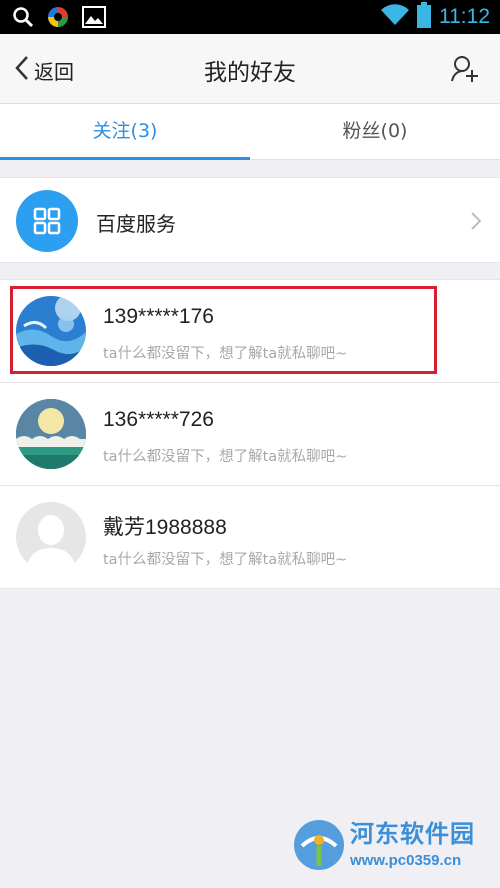 The image size is (500, 888). I want to click on status-left-icons, so click(59, 19).